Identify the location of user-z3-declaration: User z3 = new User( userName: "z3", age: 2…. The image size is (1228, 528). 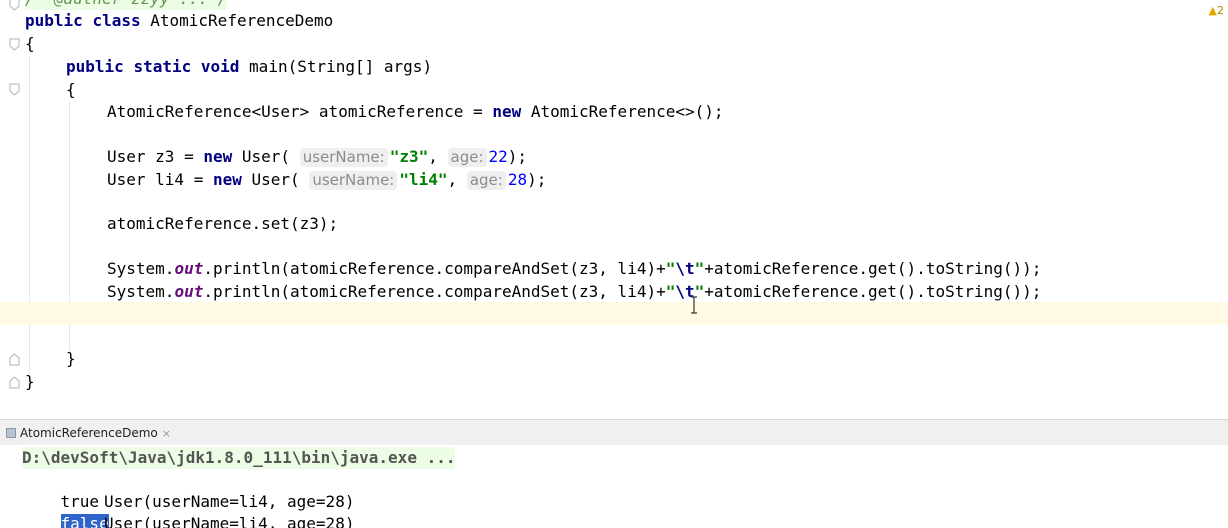
(317, 157).